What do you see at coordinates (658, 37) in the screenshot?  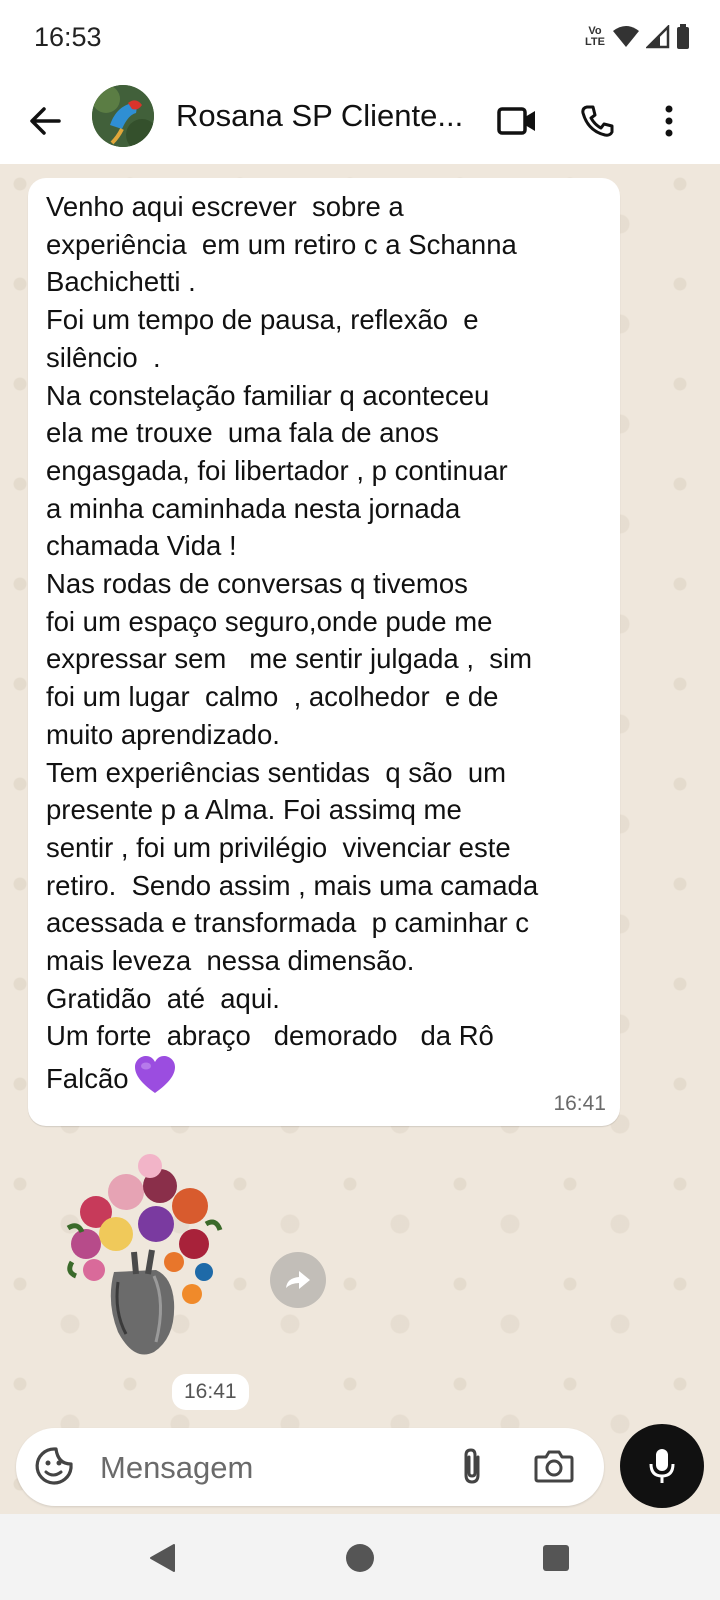 I see `signal-icon` at bounding box center [658, 37].